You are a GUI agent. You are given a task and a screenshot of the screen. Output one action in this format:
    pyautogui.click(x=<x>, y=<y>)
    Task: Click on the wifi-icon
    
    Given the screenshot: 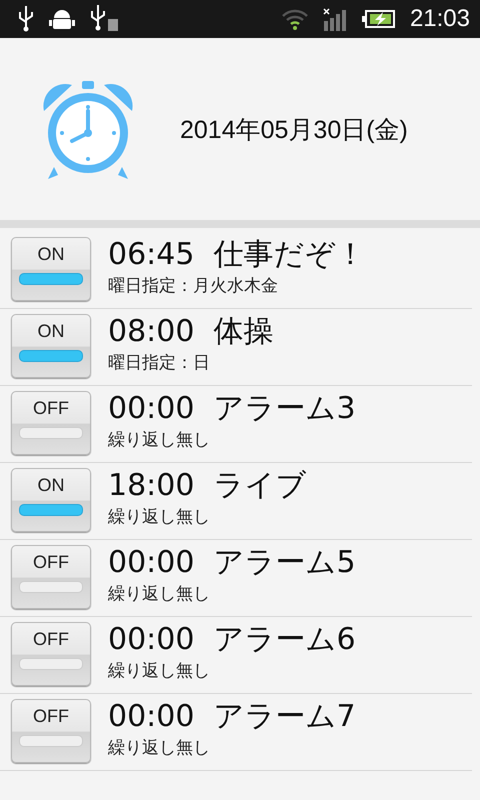 What is the action you would take?
    pyautogui.click(x=295, y=19)
    